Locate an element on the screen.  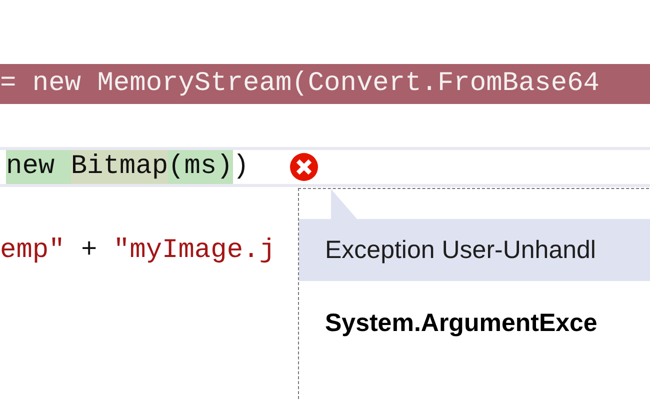
error-icon is located at coordinates (304, 167).